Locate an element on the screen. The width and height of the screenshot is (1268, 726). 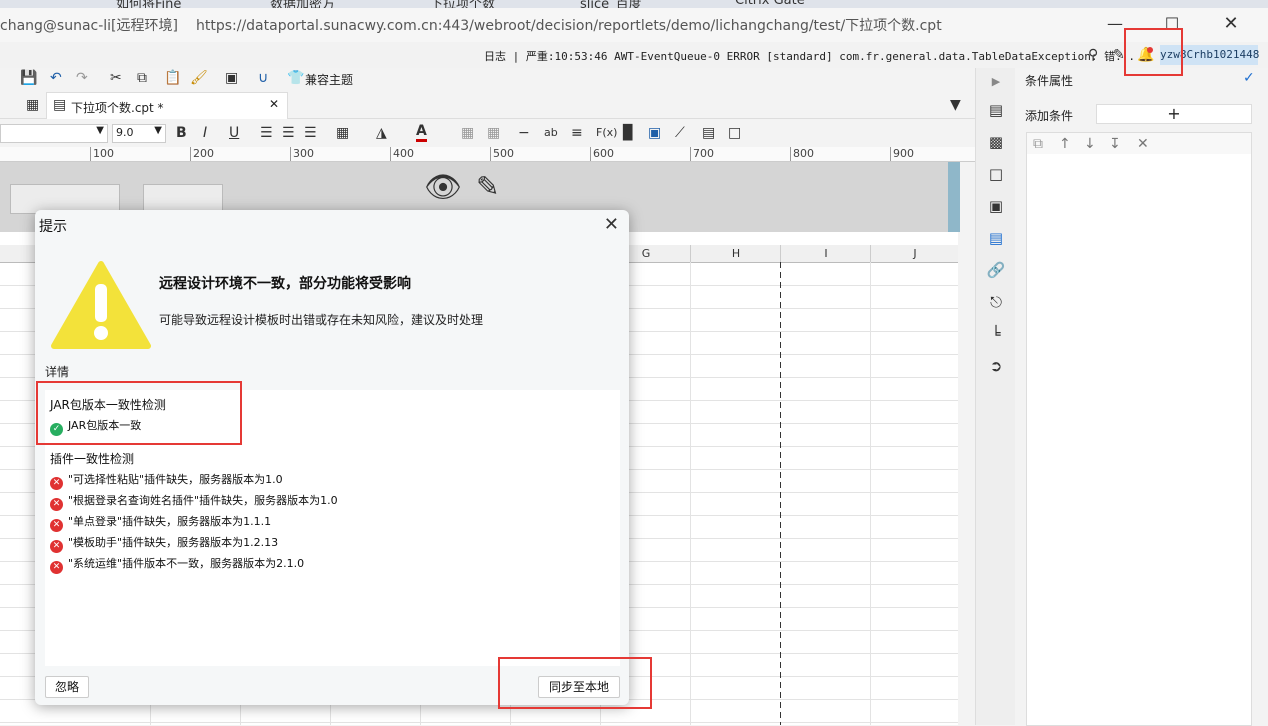
grid-row-line is located at coordinates (479, 722).